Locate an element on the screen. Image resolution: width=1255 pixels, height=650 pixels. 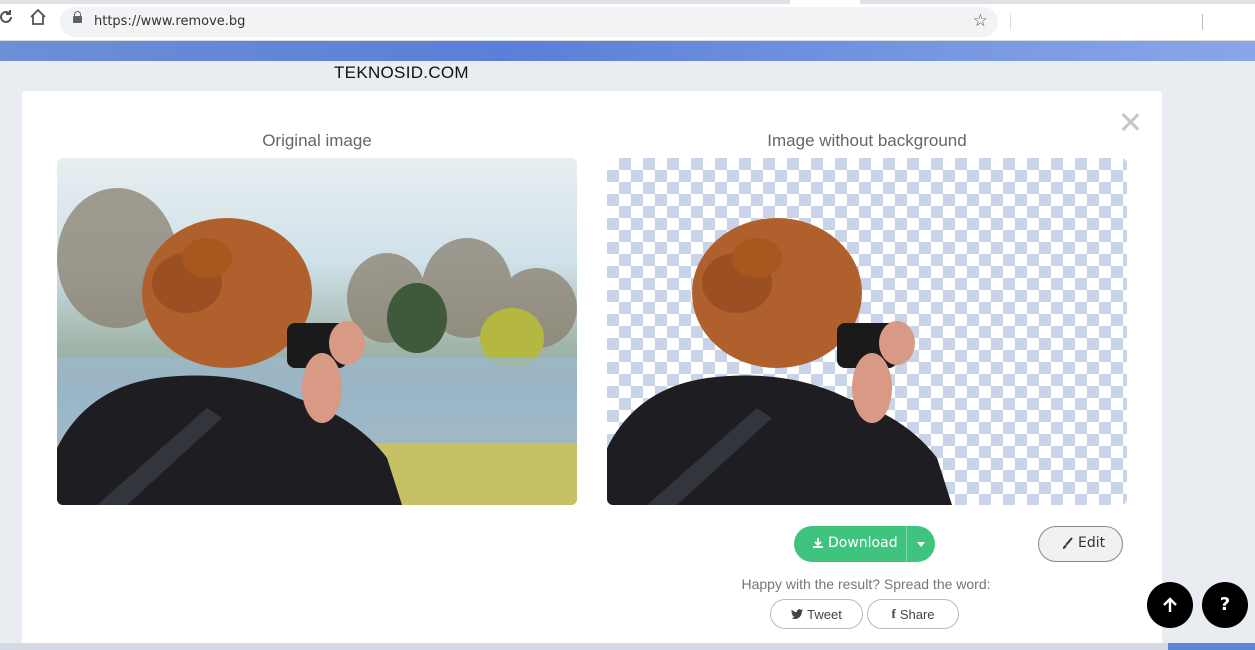
download-button-content: Download is located at coordinates (855, 543).